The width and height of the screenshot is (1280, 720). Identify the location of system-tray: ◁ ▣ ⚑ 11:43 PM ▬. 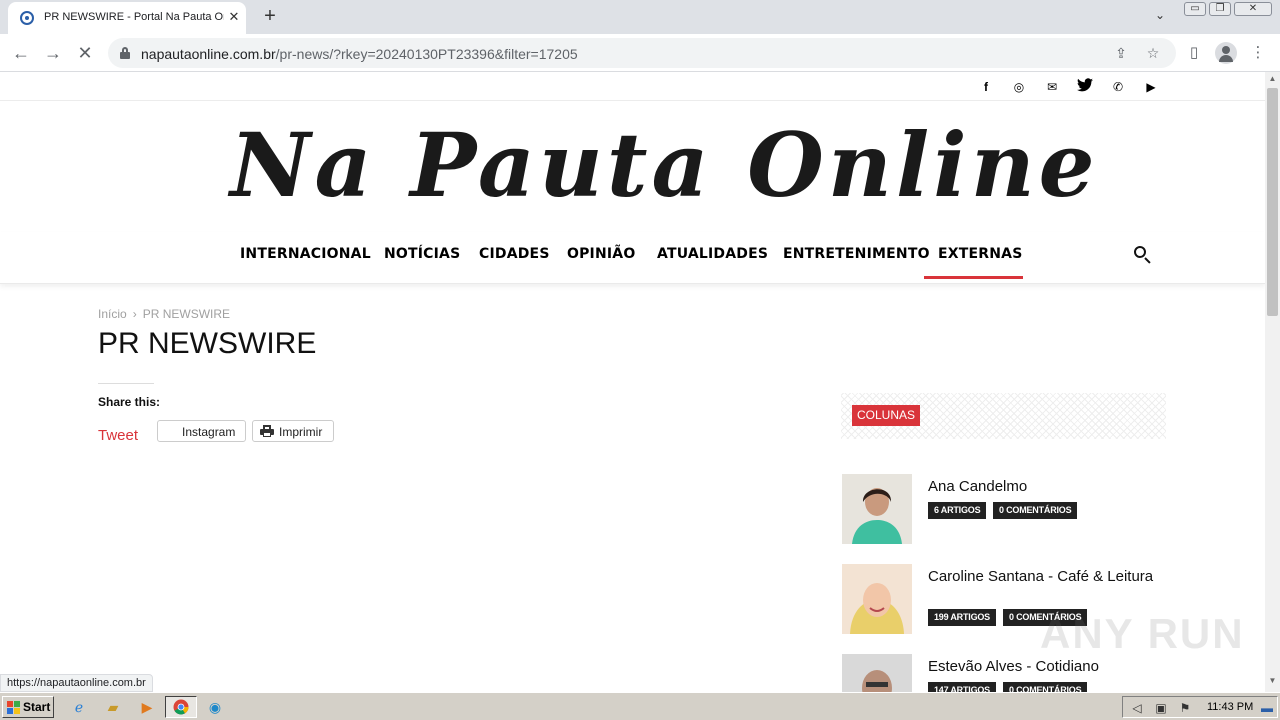
(1200, 707).